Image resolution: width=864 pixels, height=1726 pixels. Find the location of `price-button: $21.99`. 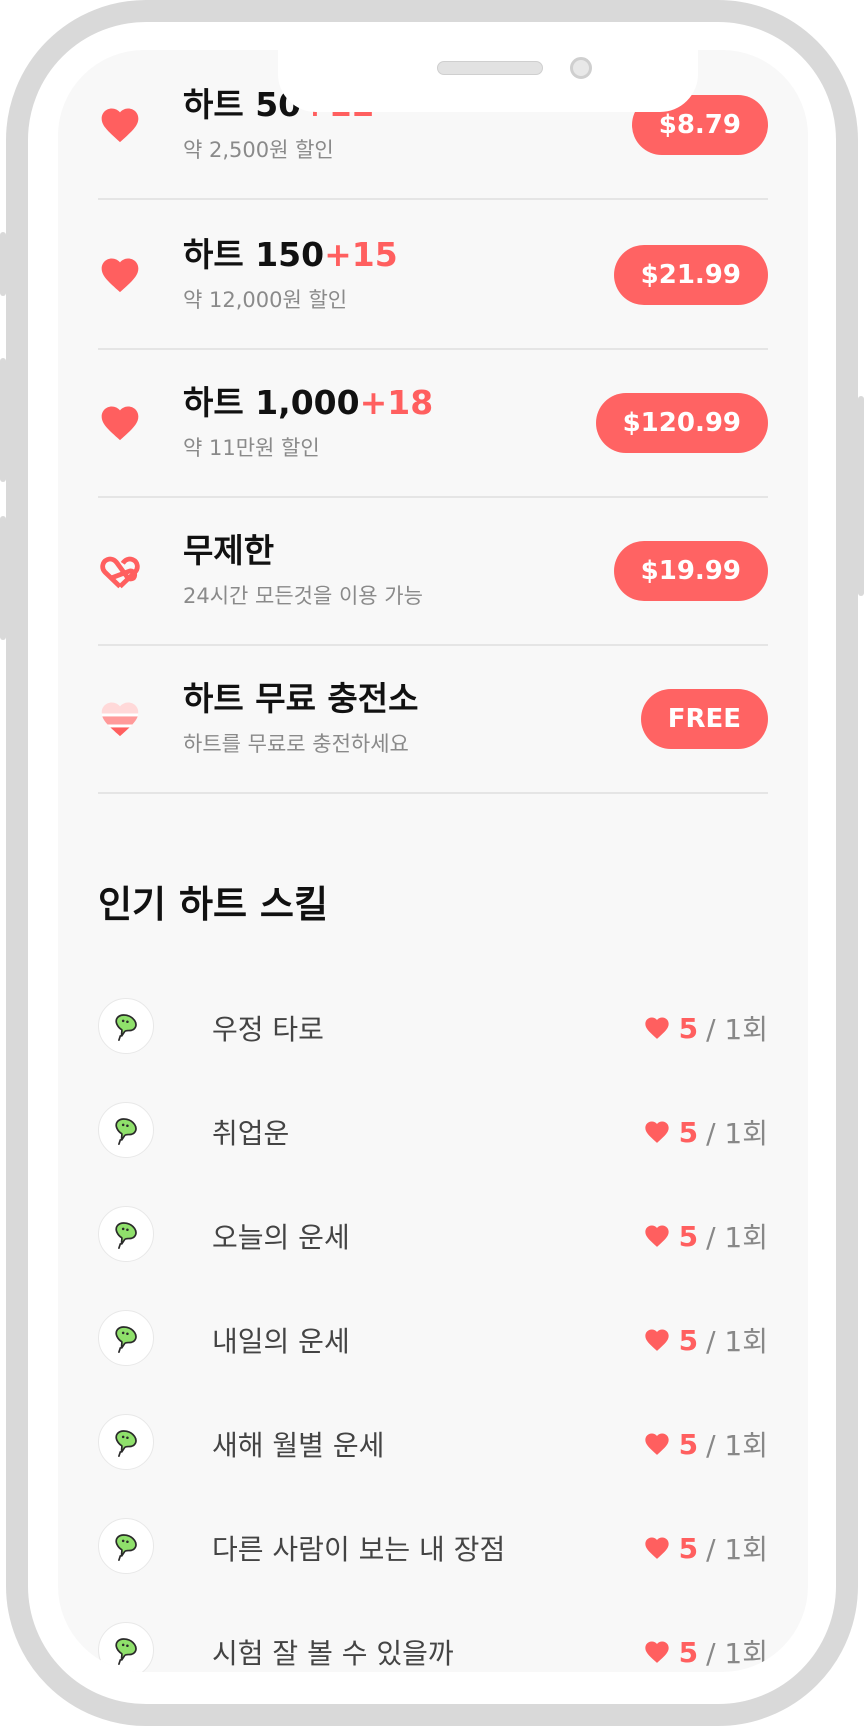

price-button: $21.99 is located at coordinates (690, 275).